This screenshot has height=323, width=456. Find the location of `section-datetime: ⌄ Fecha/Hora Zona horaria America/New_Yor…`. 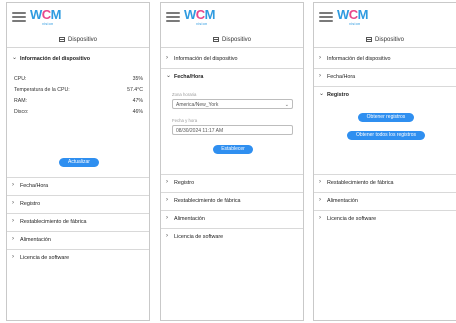

section-datetime: ⌄ Fecha/Hora Zona horaria America/New_Yor… is located at coordinates (232, 122).